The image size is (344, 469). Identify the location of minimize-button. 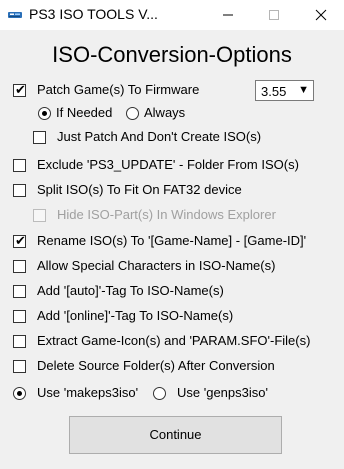
(228, 15).